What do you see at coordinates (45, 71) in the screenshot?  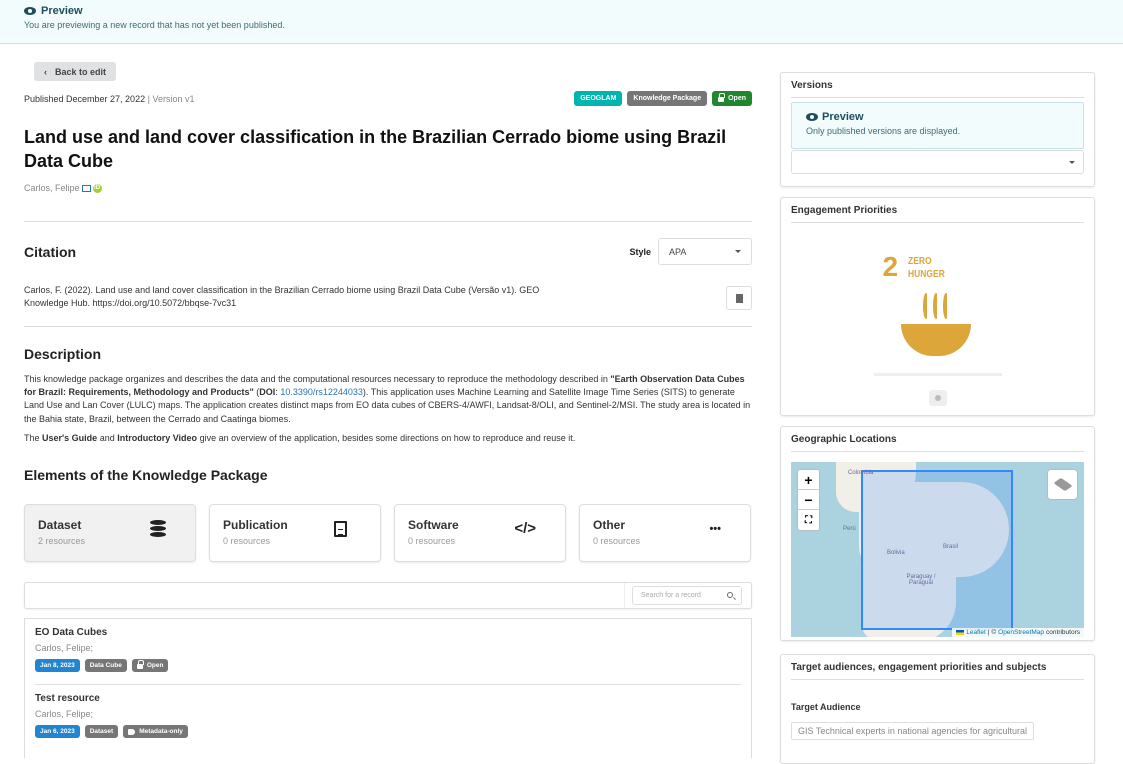 I see `chevron-left-icon: ‹` at bounding box center [45, 71].